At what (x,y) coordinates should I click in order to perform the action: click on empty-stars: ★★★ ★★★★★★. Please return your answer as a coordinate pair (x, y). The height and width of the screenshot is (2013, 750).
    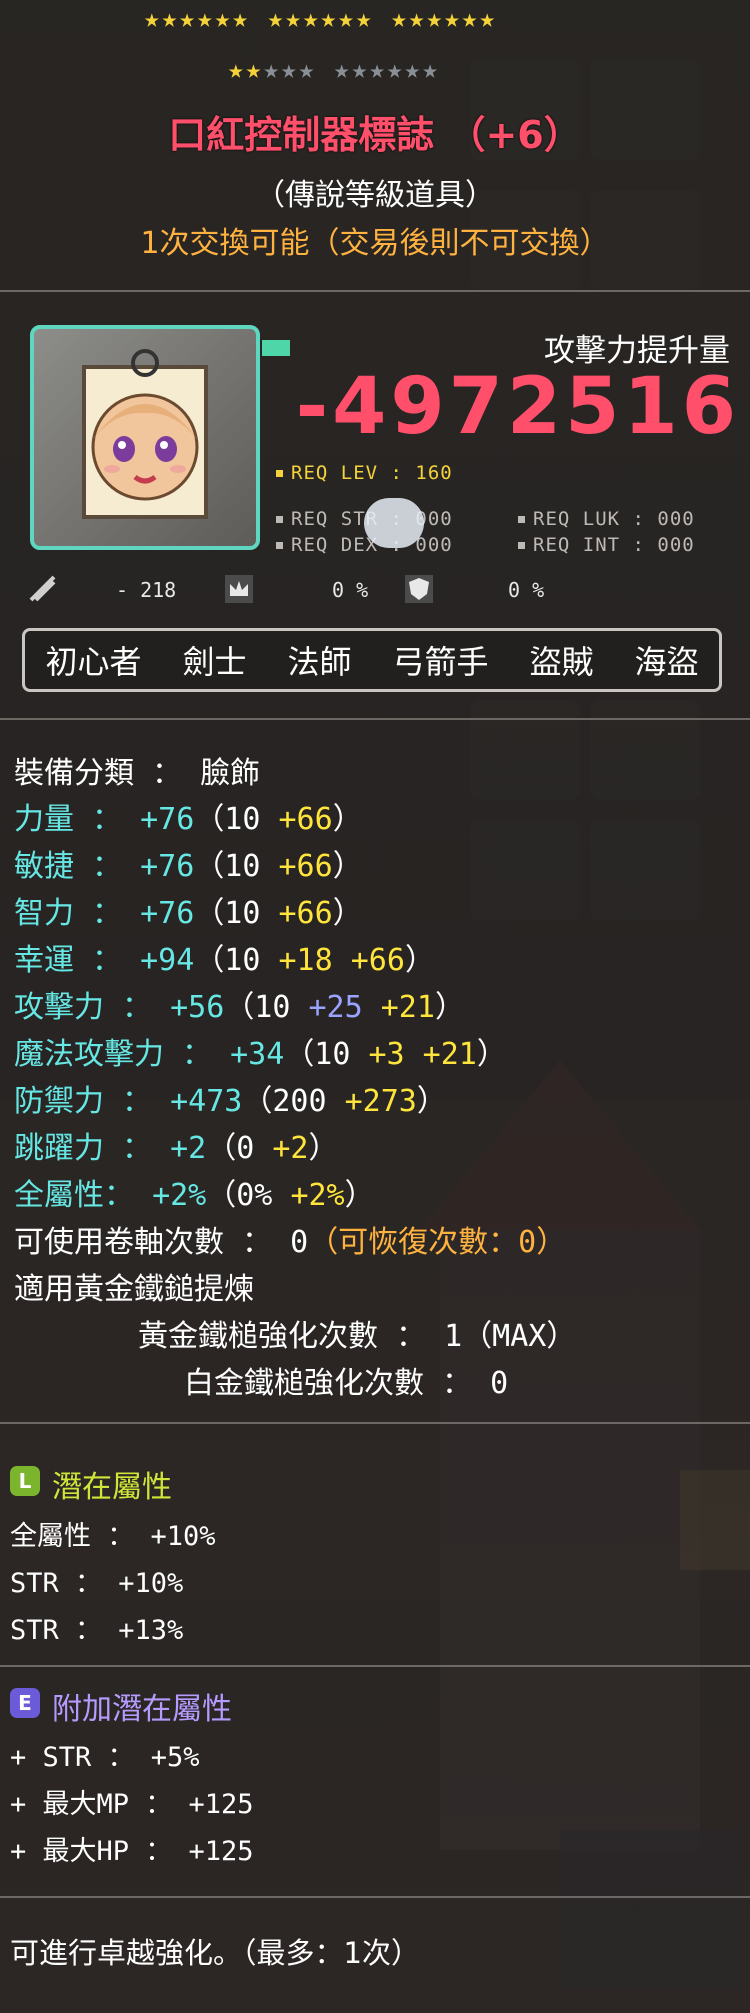
    Looking at the image, I should click on (351, 70).